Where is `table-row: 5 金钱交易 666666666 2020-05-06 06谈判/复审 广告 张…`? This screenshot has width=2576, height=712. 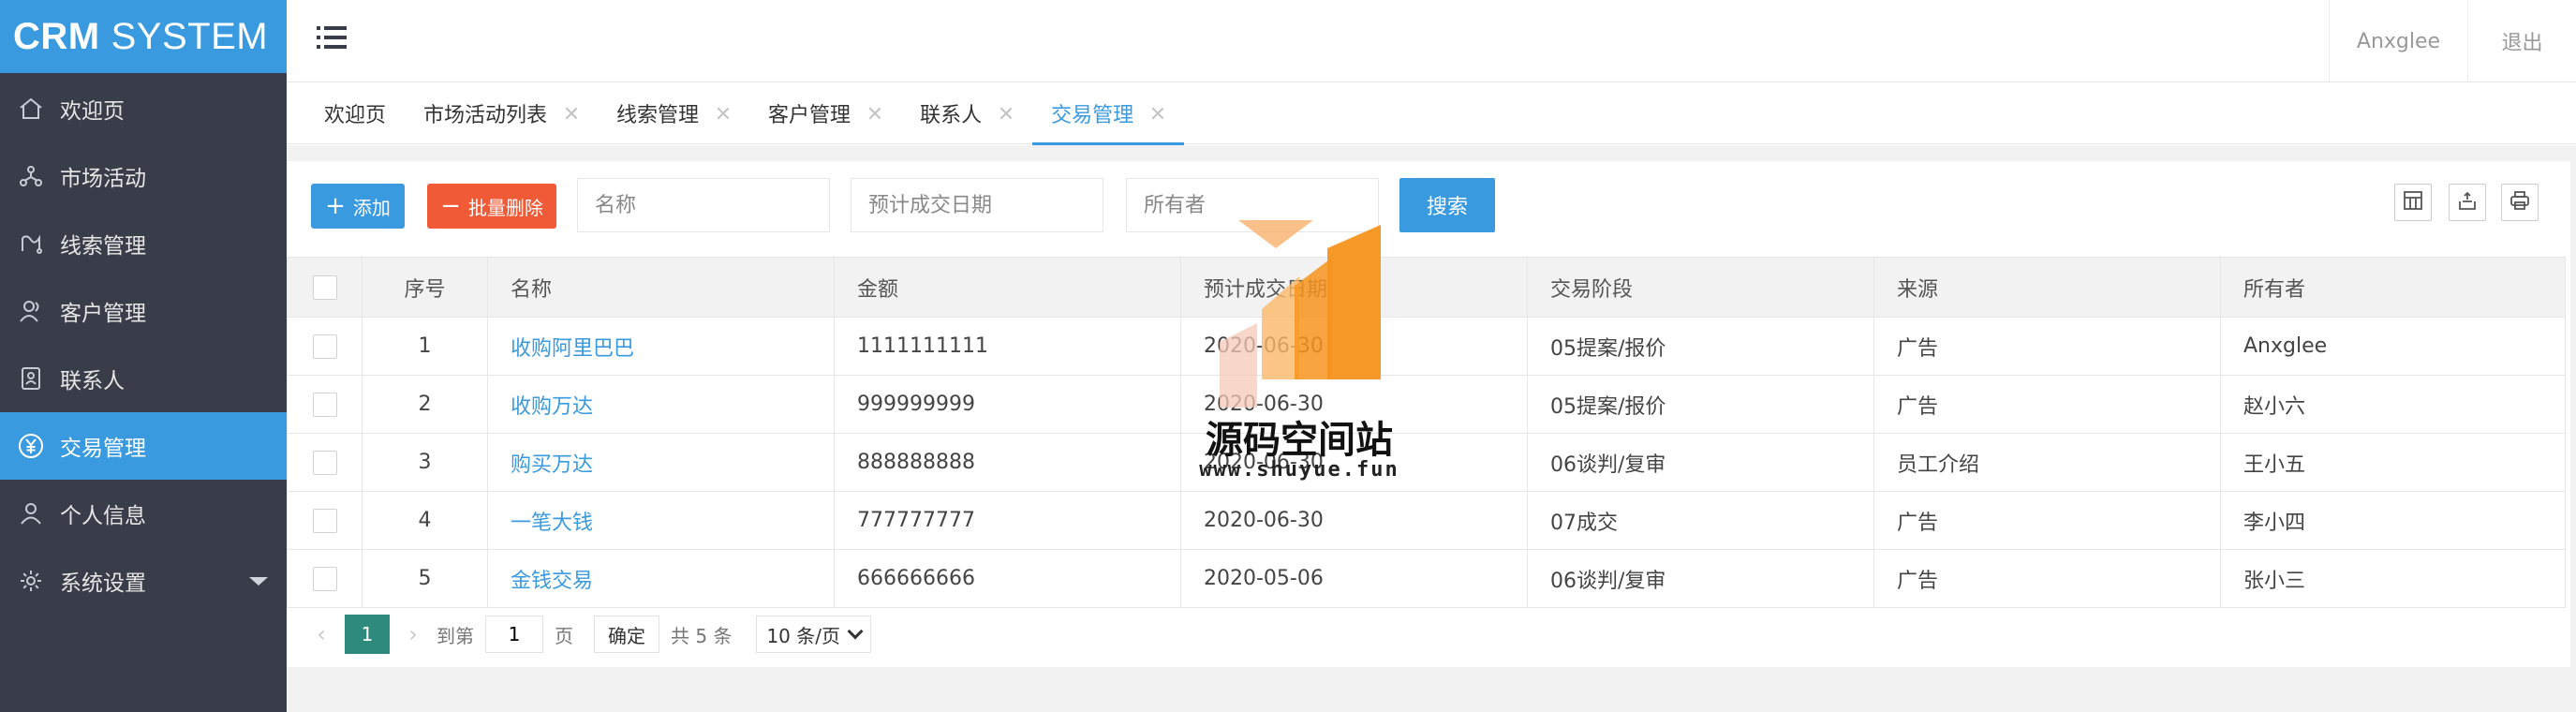 table-row: 5 金钱交易 666666666 2020-05-06 06谈判/复审 广告 张… is located at coordinates (1426, 578).